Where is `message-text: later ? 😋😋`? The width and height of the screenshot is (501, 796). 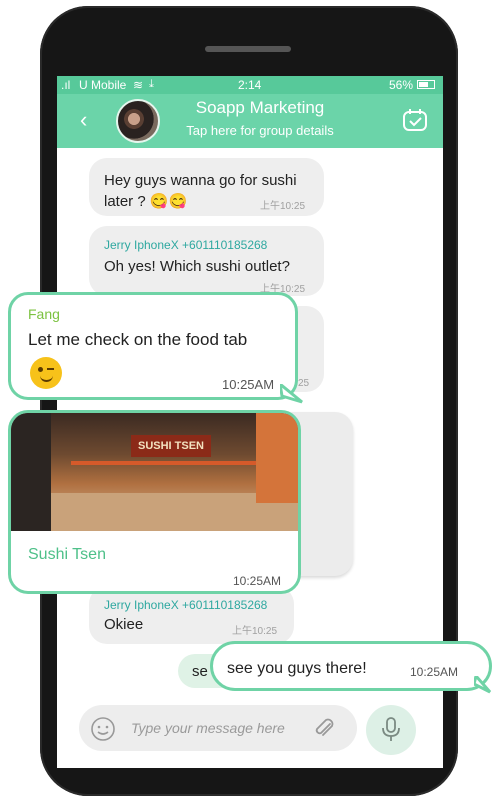
message-text: later ? 😋😋 is located at coordinates (146, 201).